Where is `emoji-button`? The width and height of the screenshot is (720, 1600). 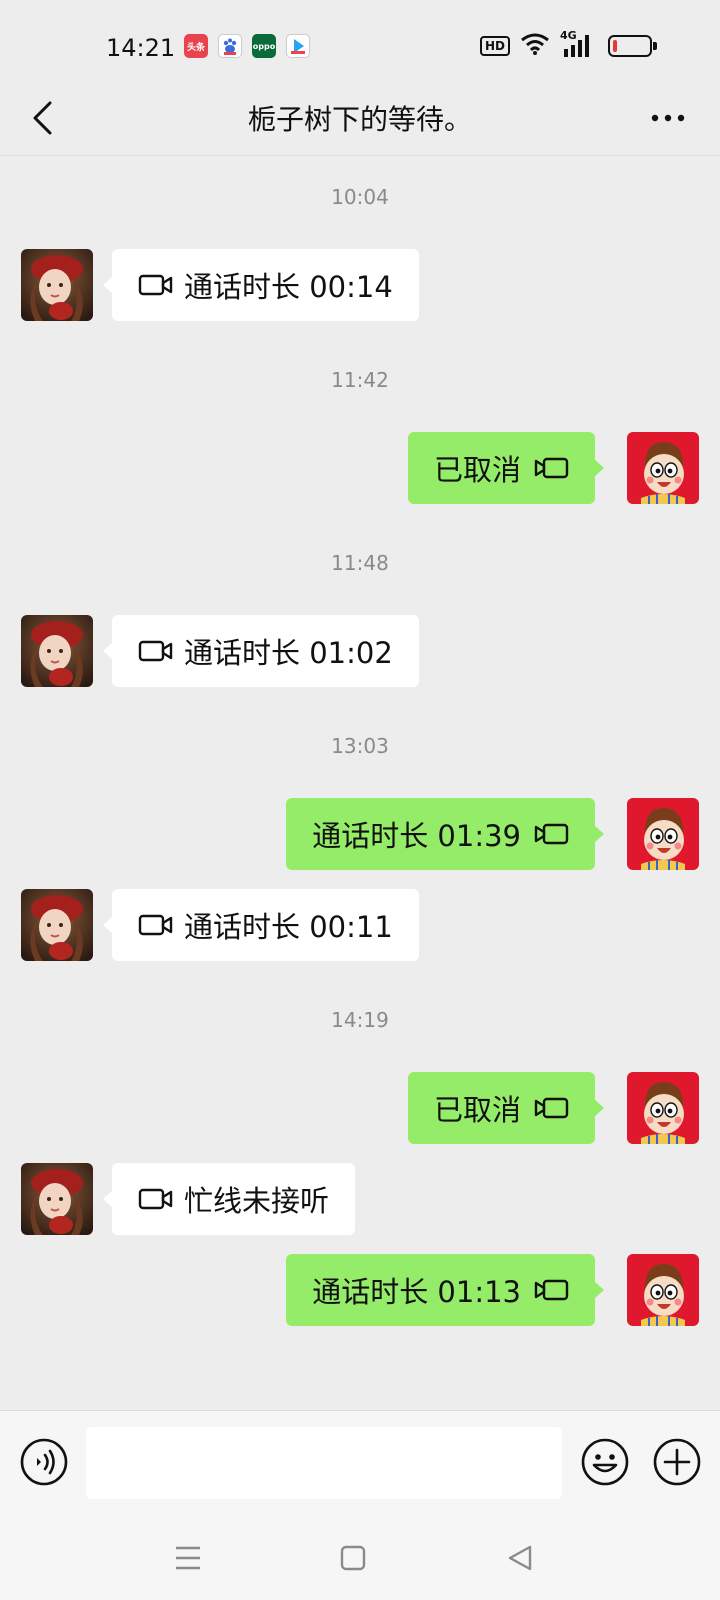
emoji-button is located at coordinates (605, 1462).